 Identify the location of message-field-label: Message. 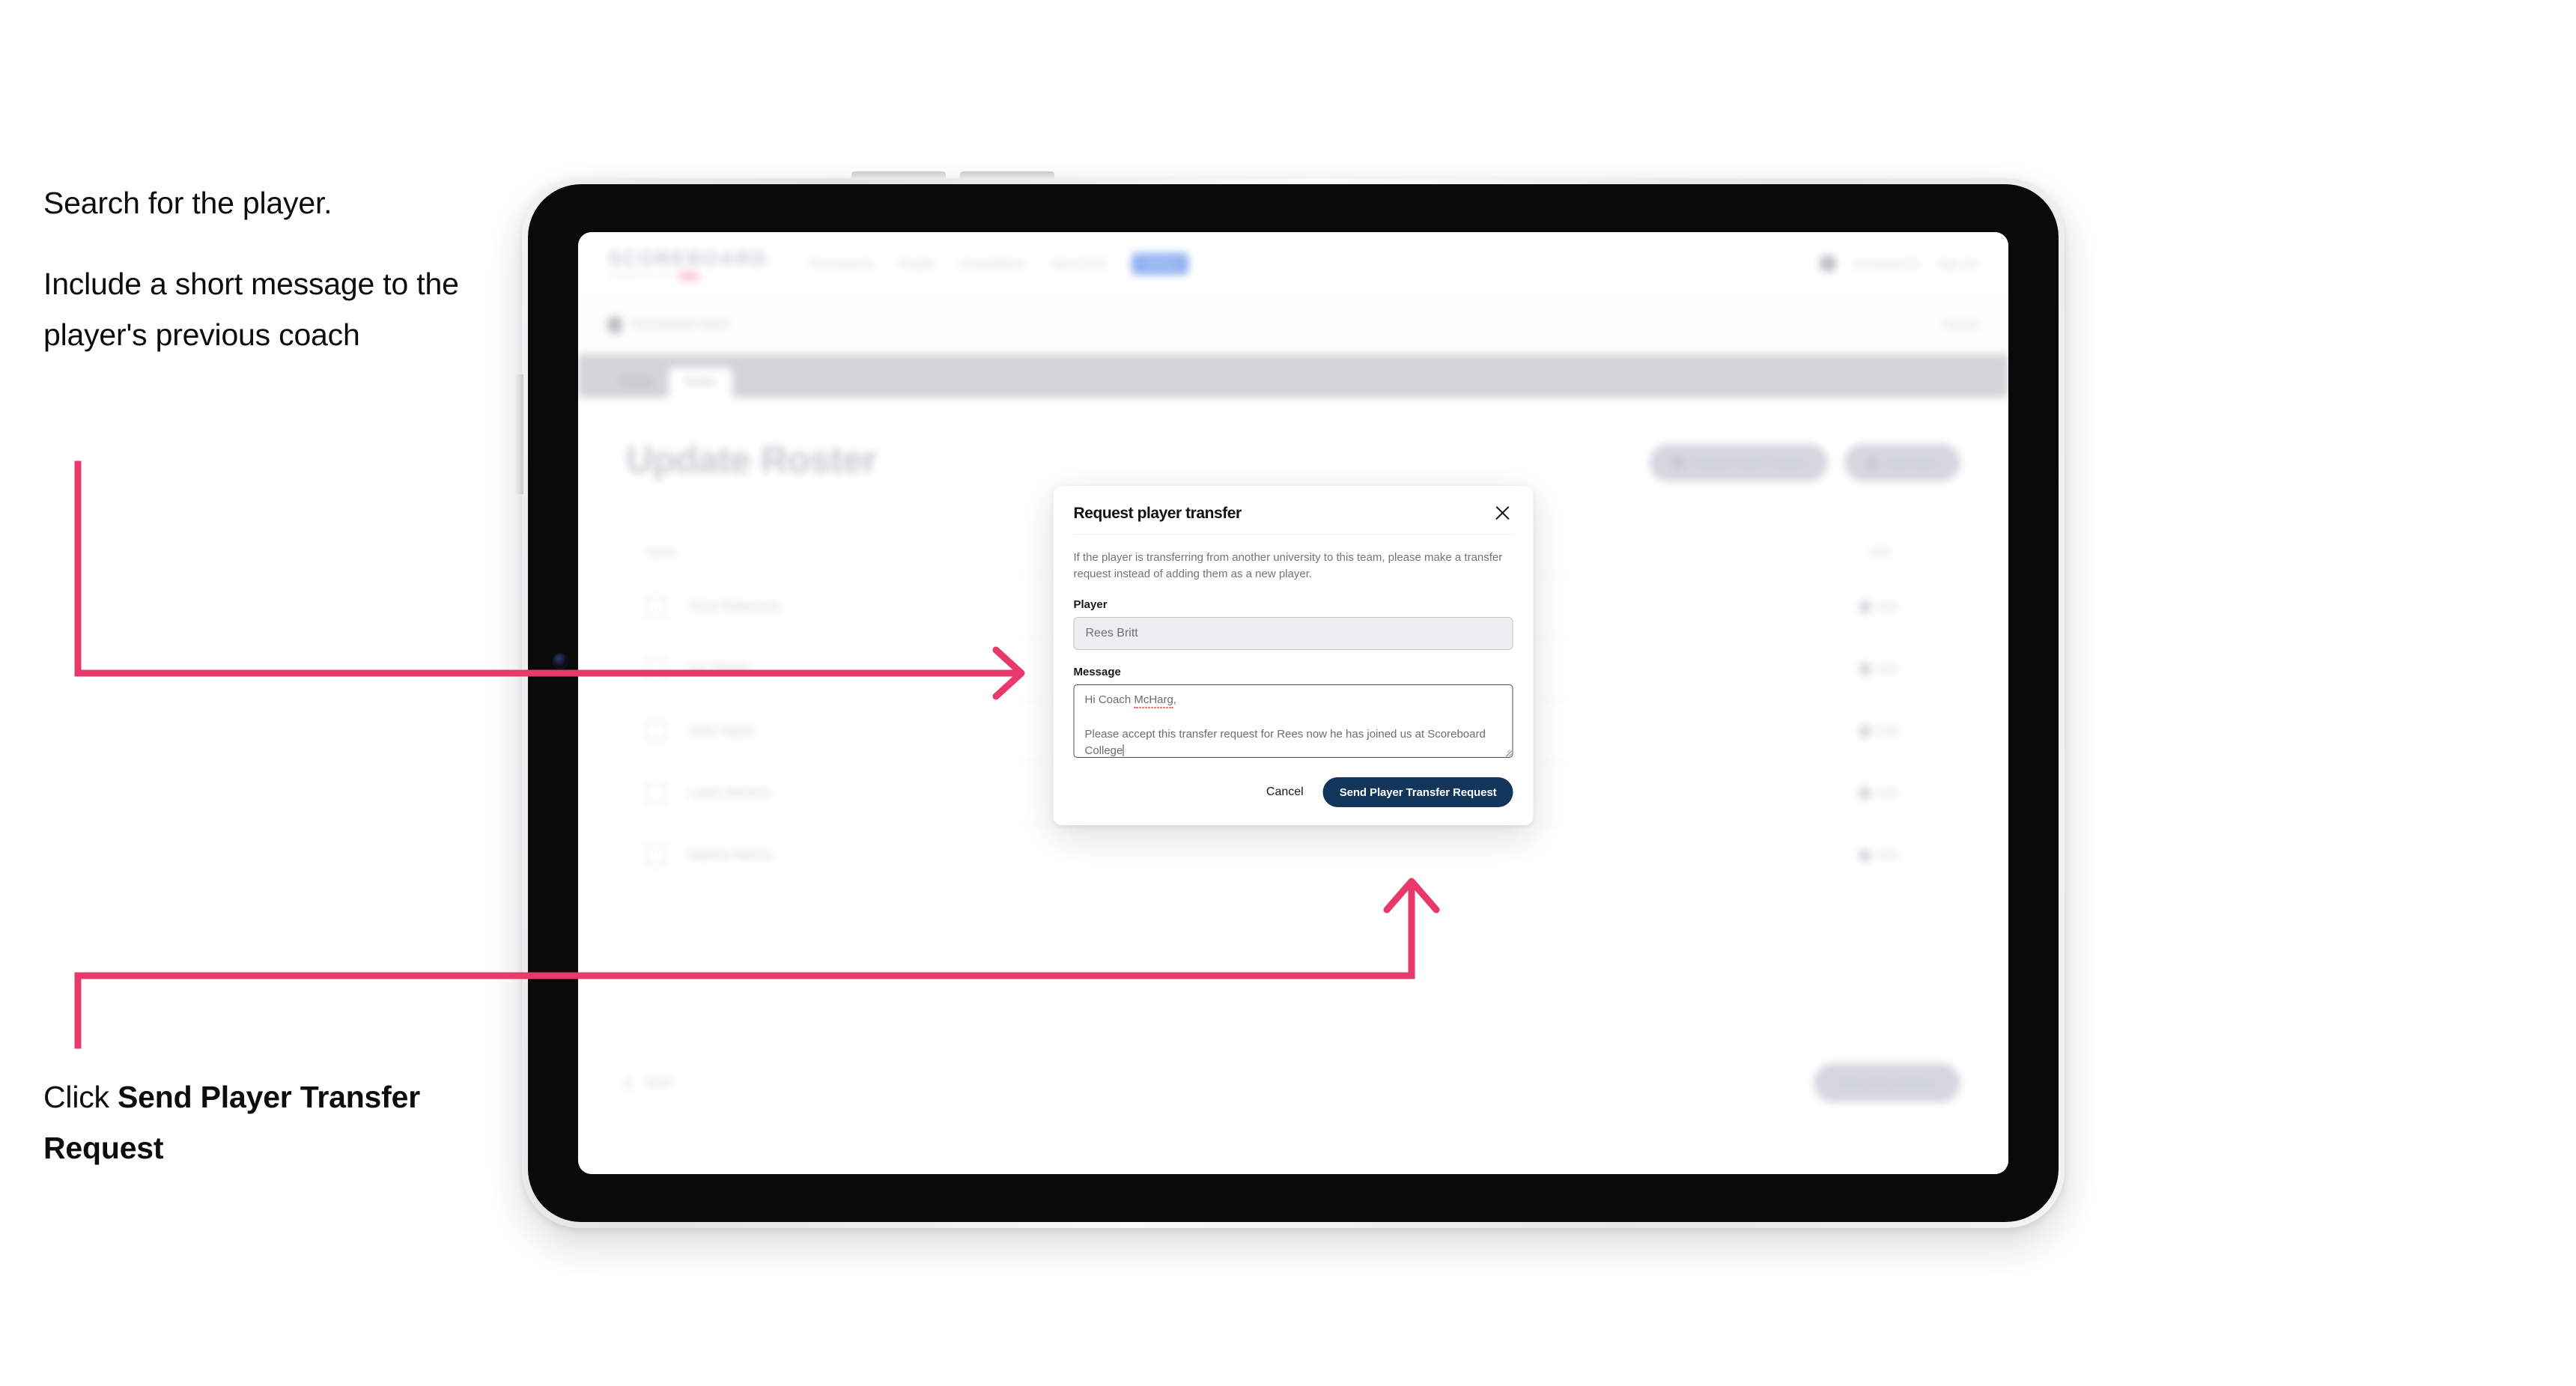
(1097, 672).